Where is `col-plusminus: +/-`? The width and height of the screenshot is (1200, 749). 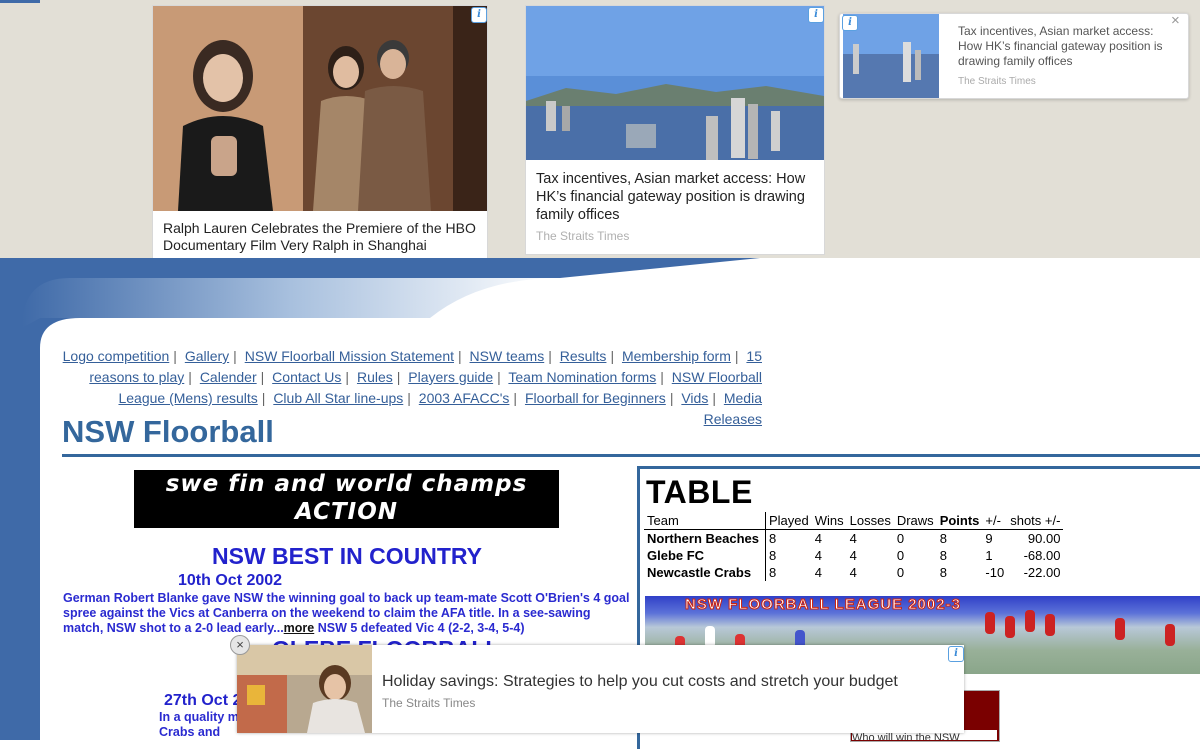 col-plusminus: +/- is located at coordinates (995, 521).